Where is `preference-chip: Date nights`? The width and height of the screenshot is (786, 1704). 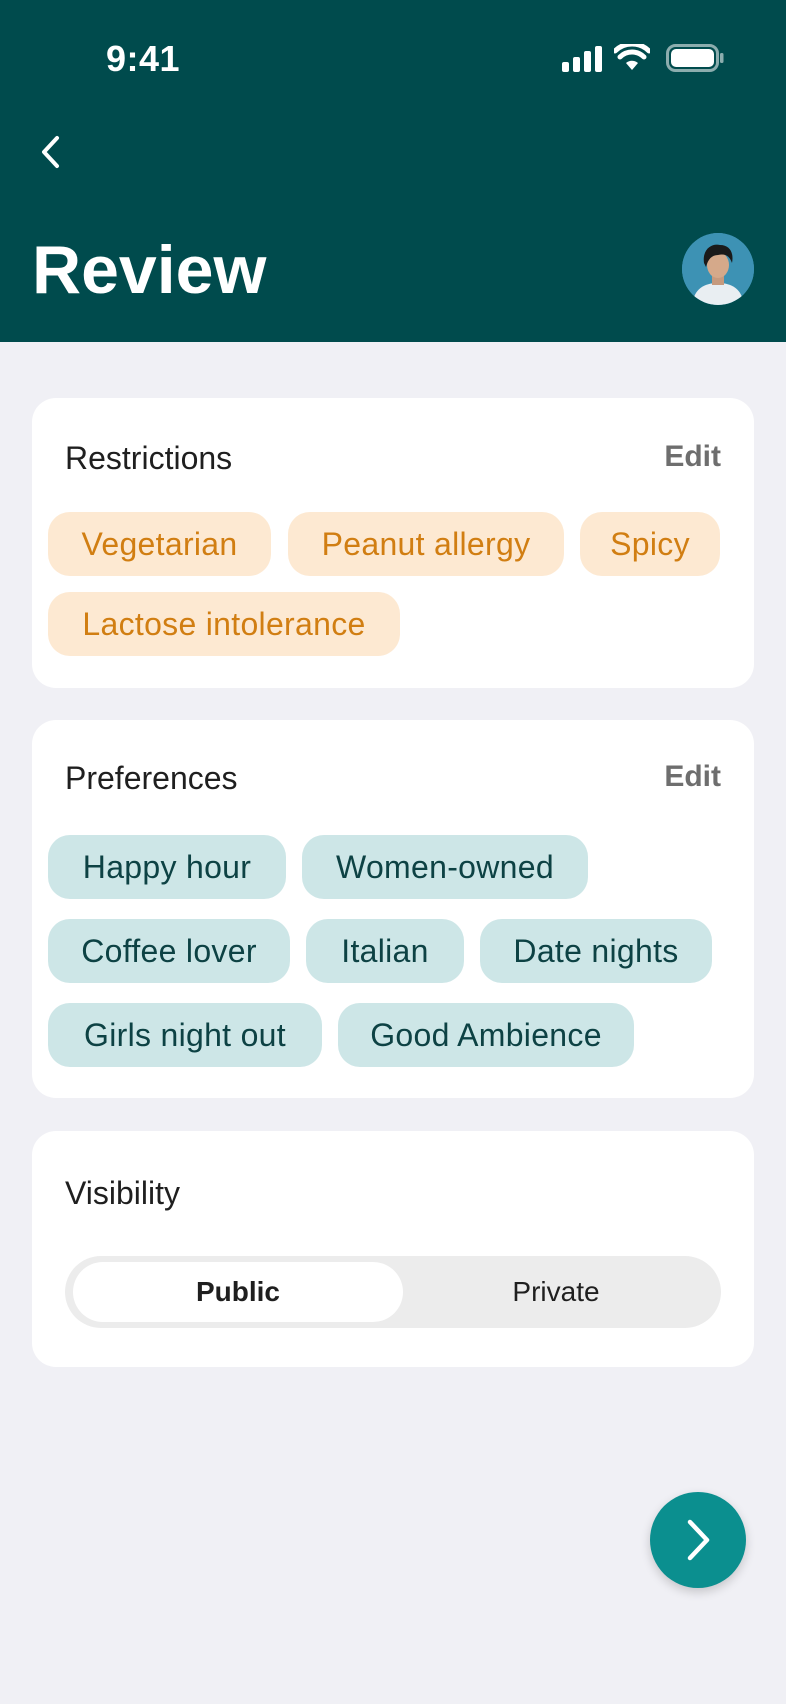
preference-chip: Date nights is located at coordinates (596, 951).